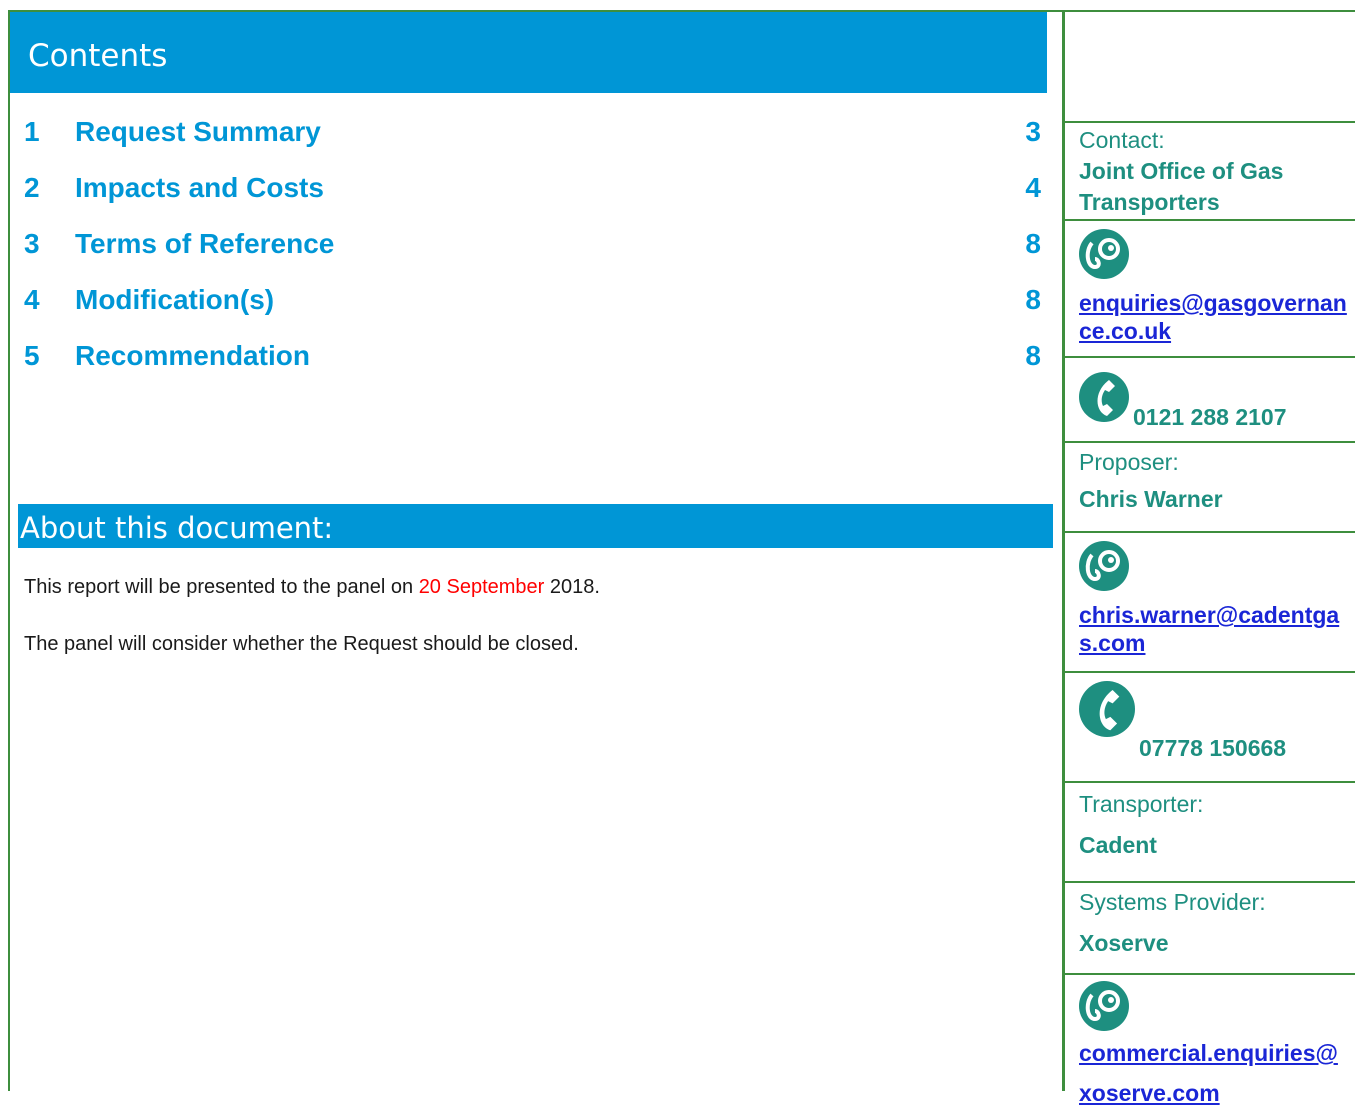 Image resolution: width=1355 pixels, height=1113 pixels. I want to click on toc-item-title: Modification(s), so click(174, 300).